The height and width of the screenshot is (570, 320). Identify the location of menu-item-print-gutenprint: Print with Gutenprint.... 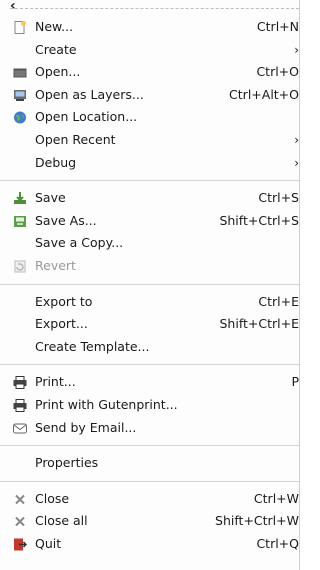
(149, 405).